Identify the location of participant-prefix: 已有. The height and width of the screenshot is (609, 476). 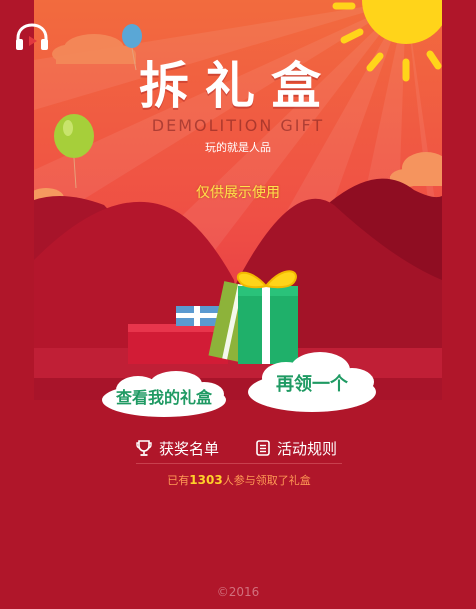
(178, 480).